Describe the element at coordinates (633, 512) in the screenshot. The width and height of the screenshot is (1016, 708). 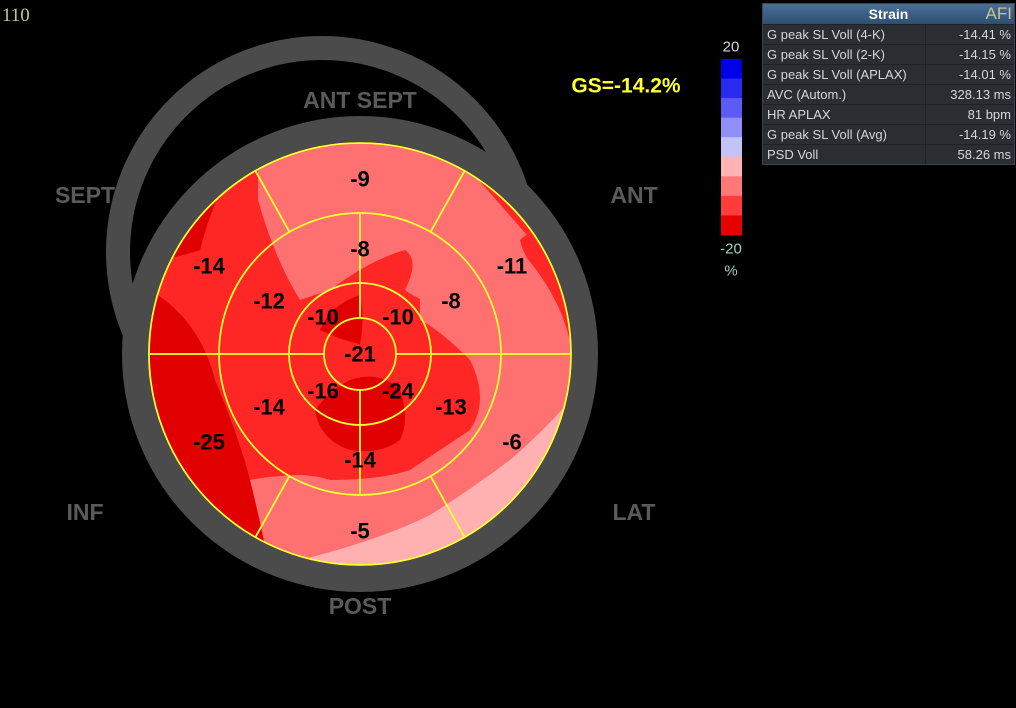
I see `wall-label-lat: LAT` at that location.